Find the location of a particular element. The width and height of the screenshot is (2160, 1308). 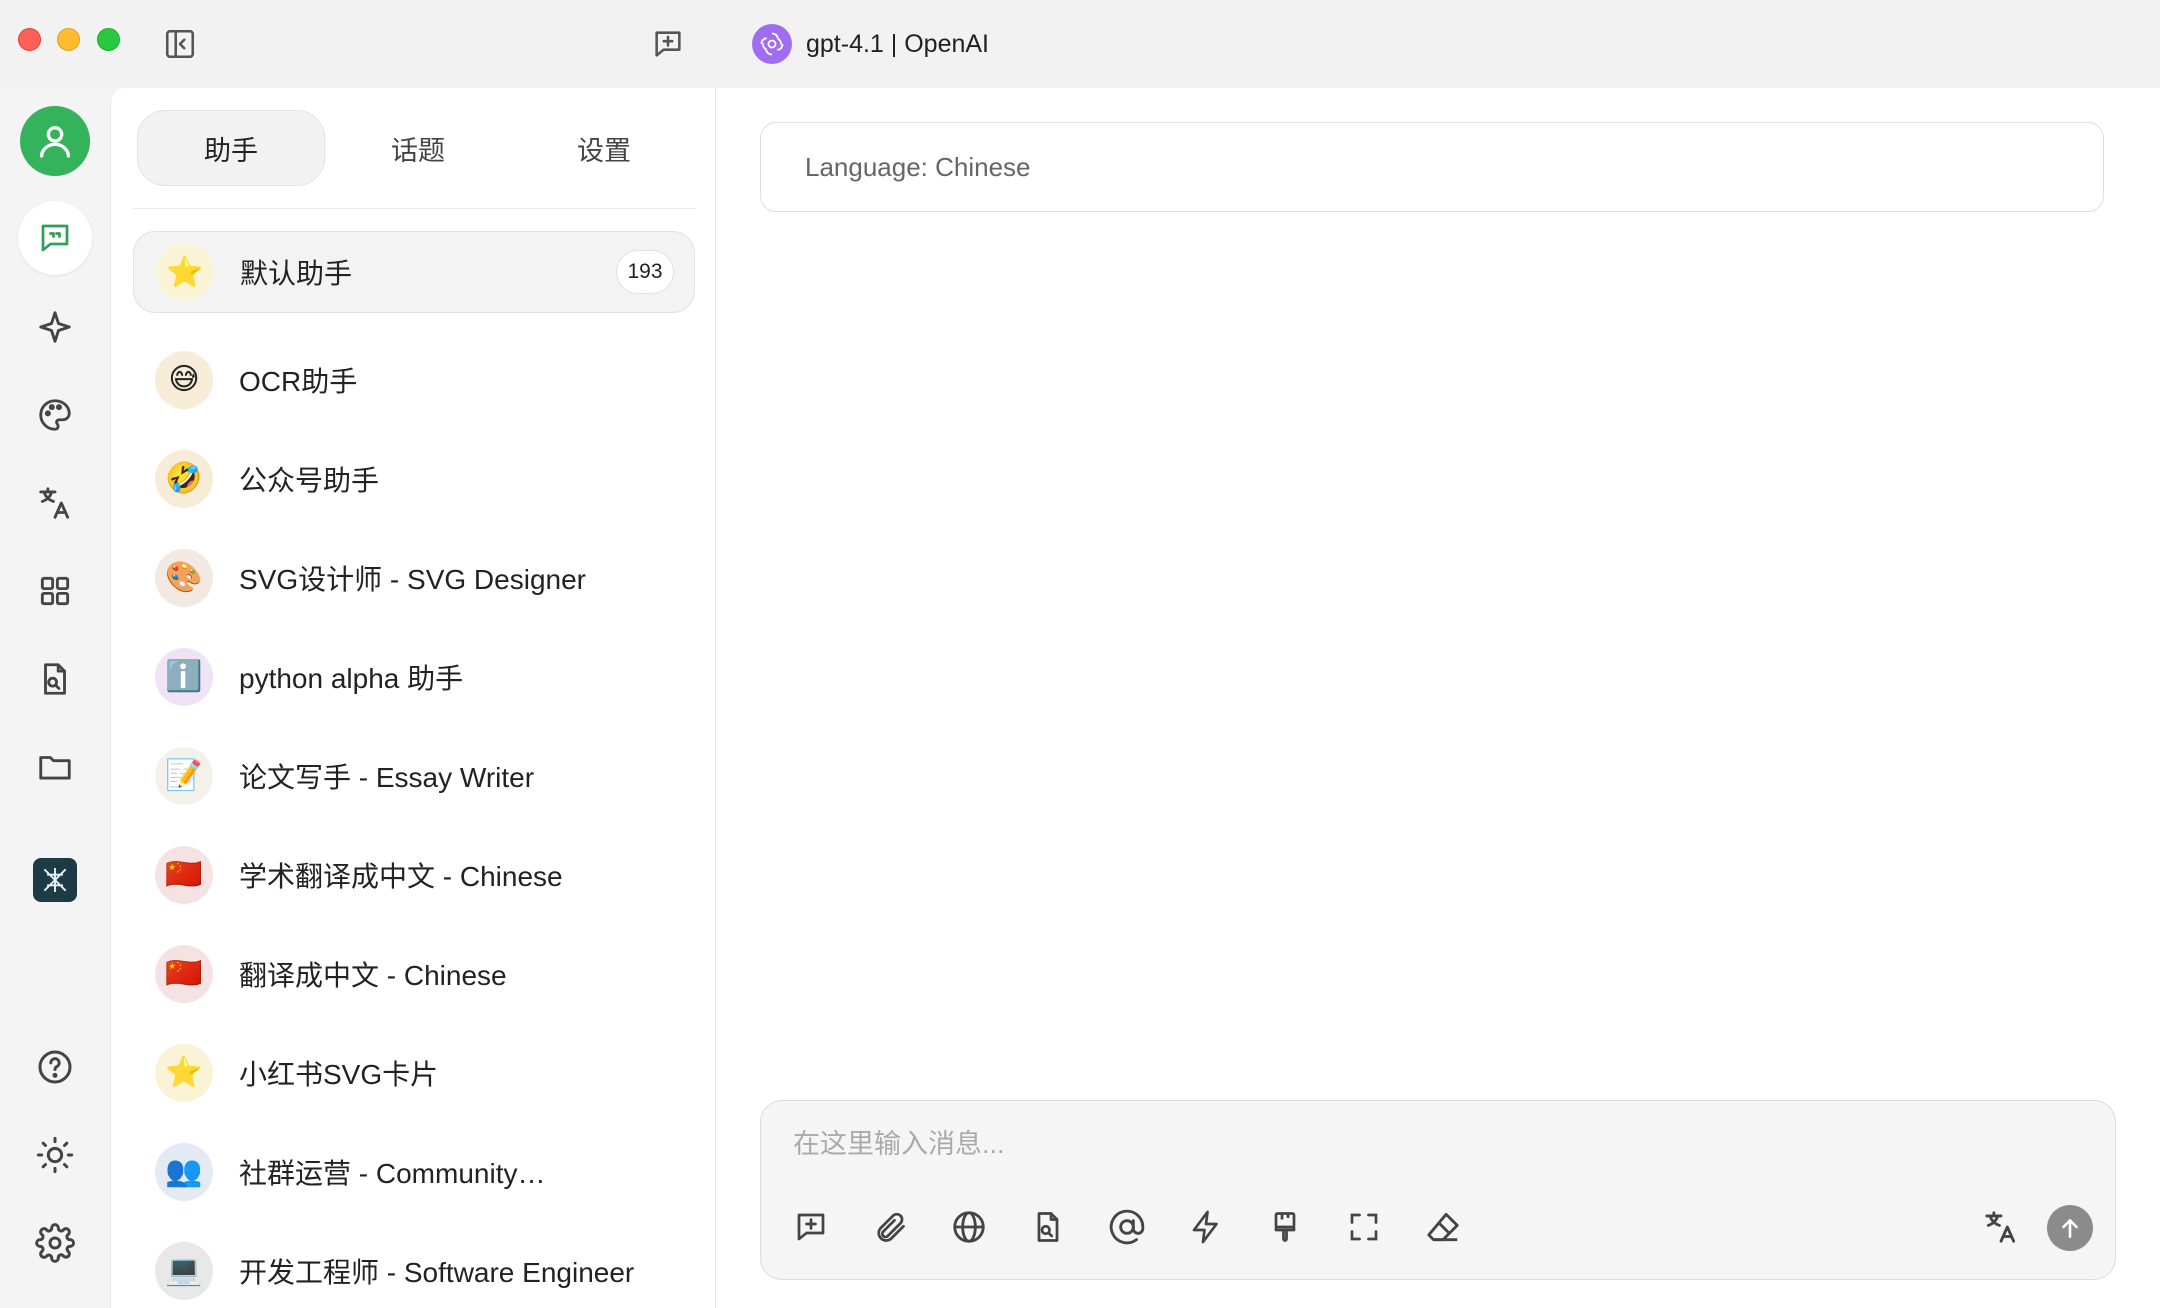

send-button is located at coordinates (2070, 1228).